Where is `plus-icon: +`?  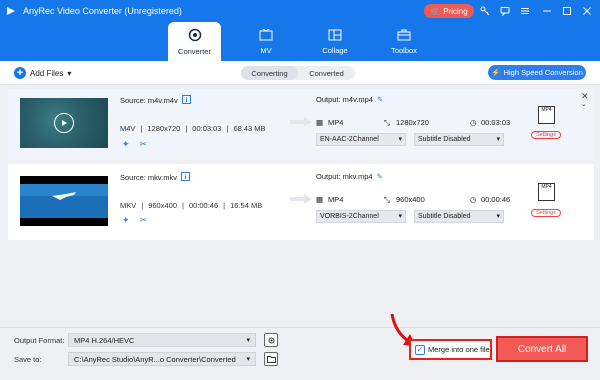 plus-icon: + is located at coordinates (20, 73).